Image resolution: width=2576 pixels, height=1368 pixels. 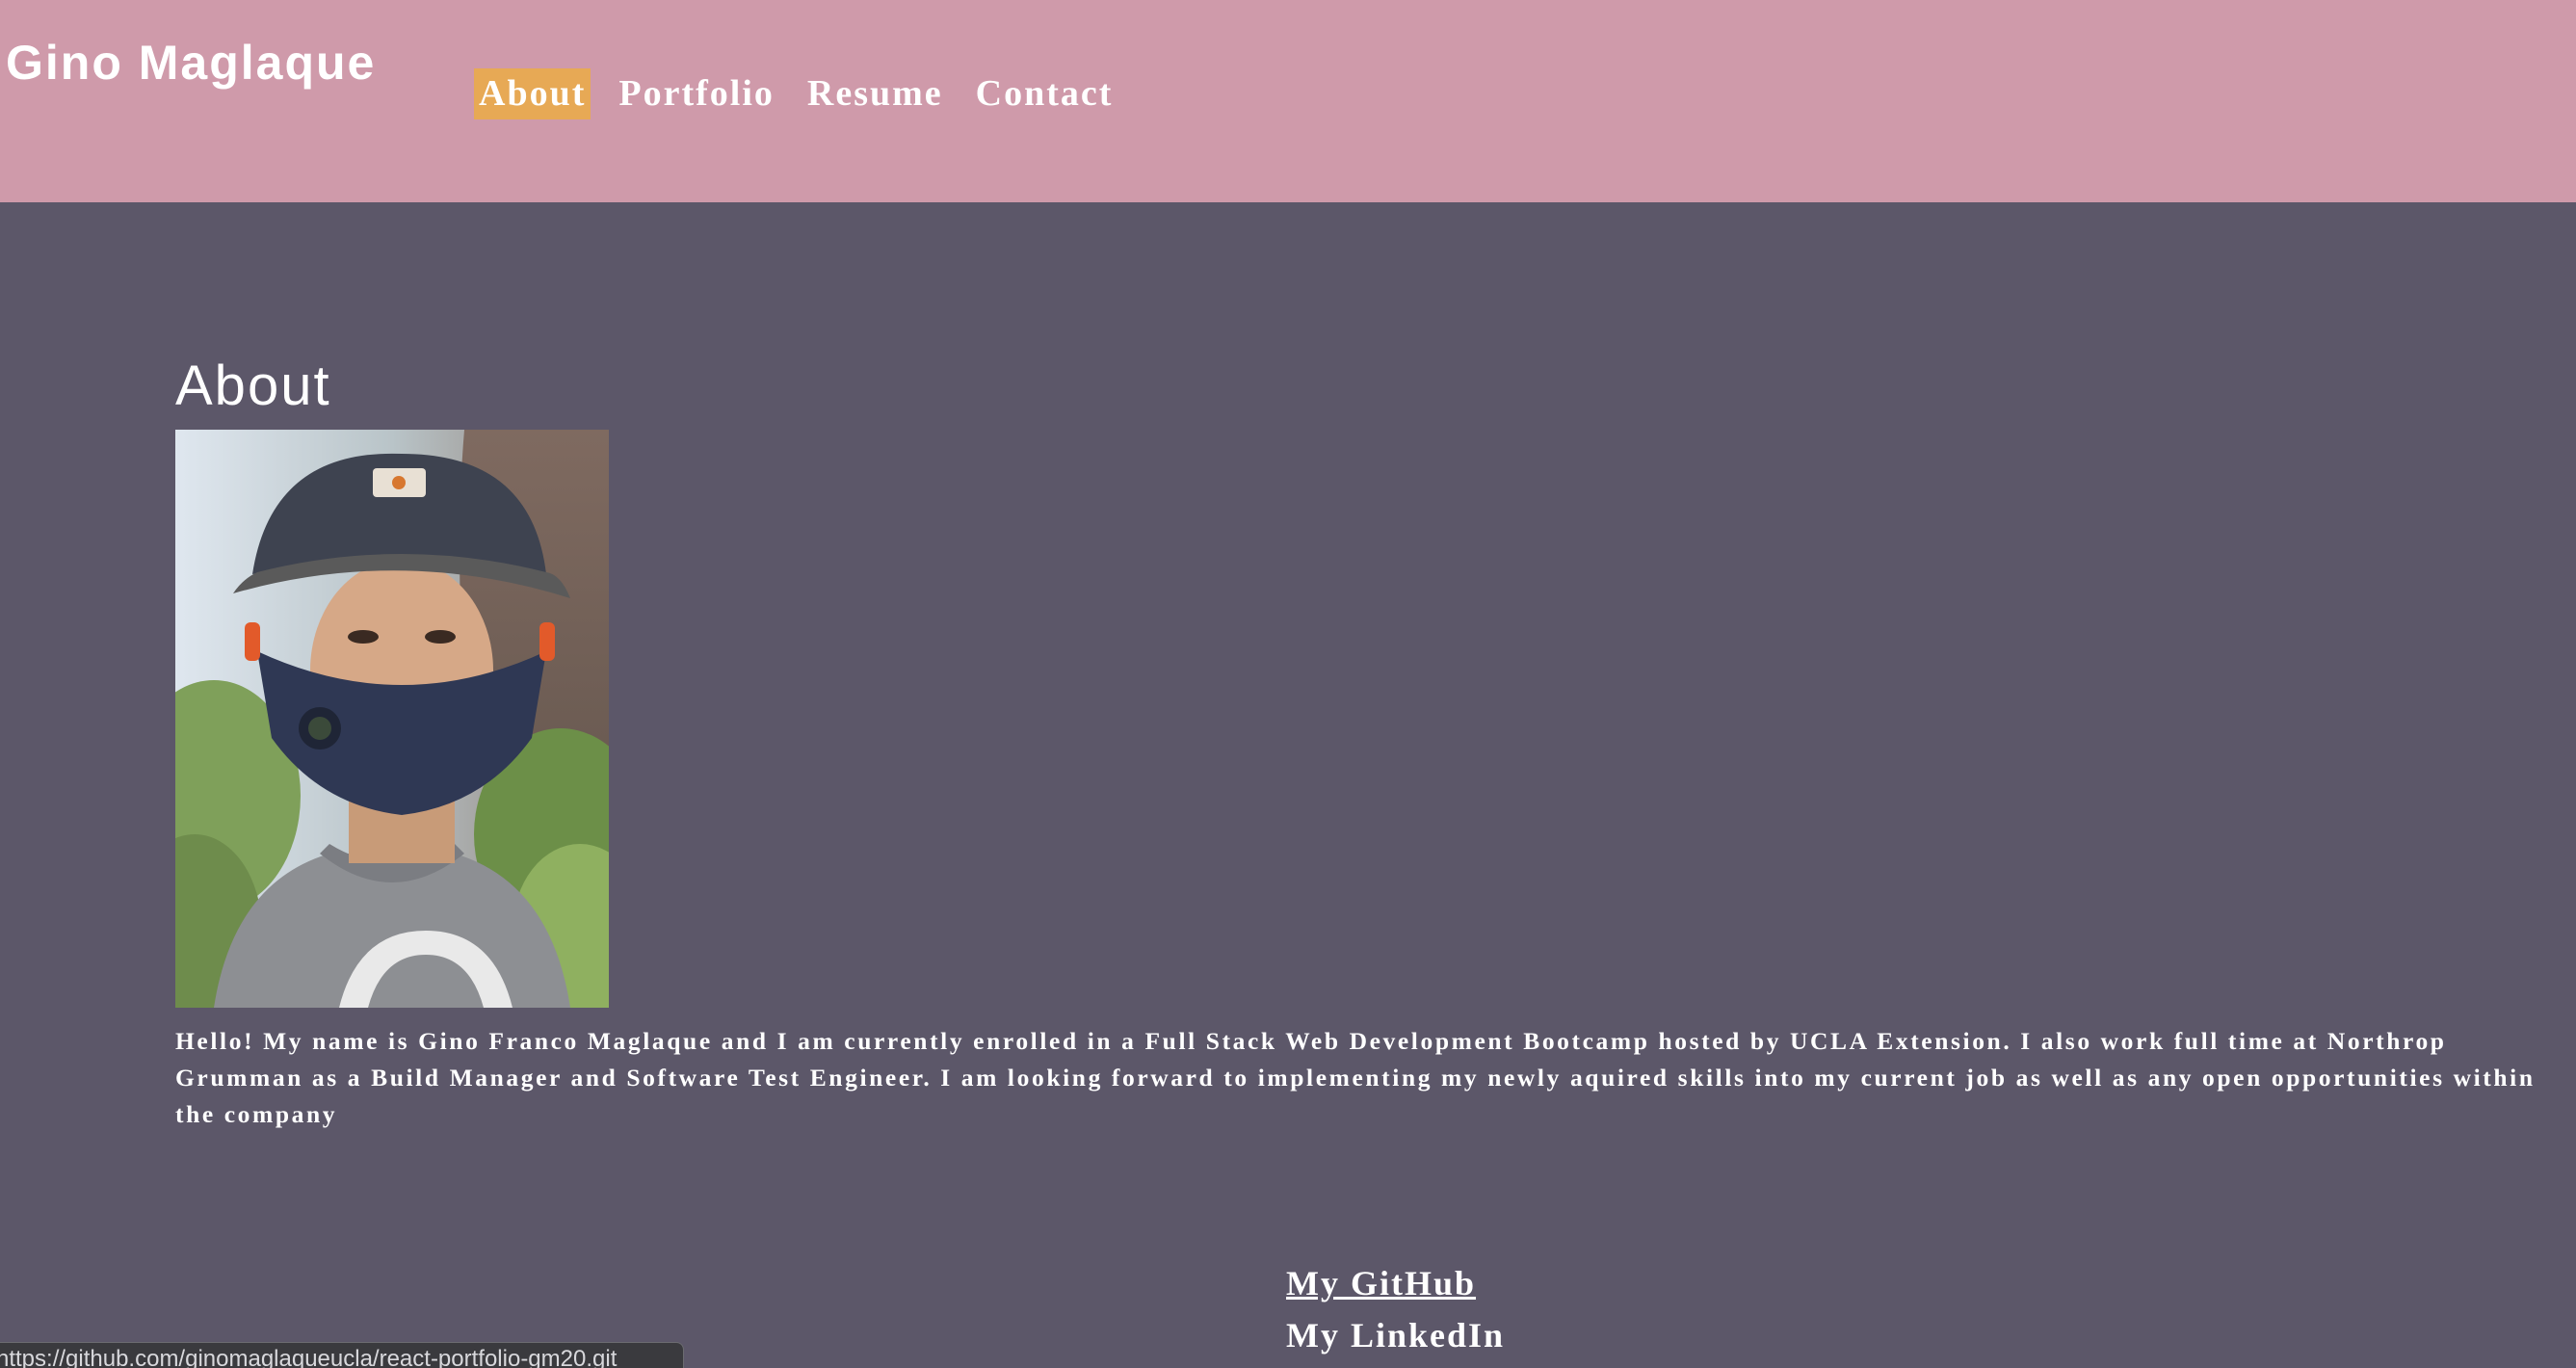 I want to click on profile-photo-image, so click(x=392, y=719).